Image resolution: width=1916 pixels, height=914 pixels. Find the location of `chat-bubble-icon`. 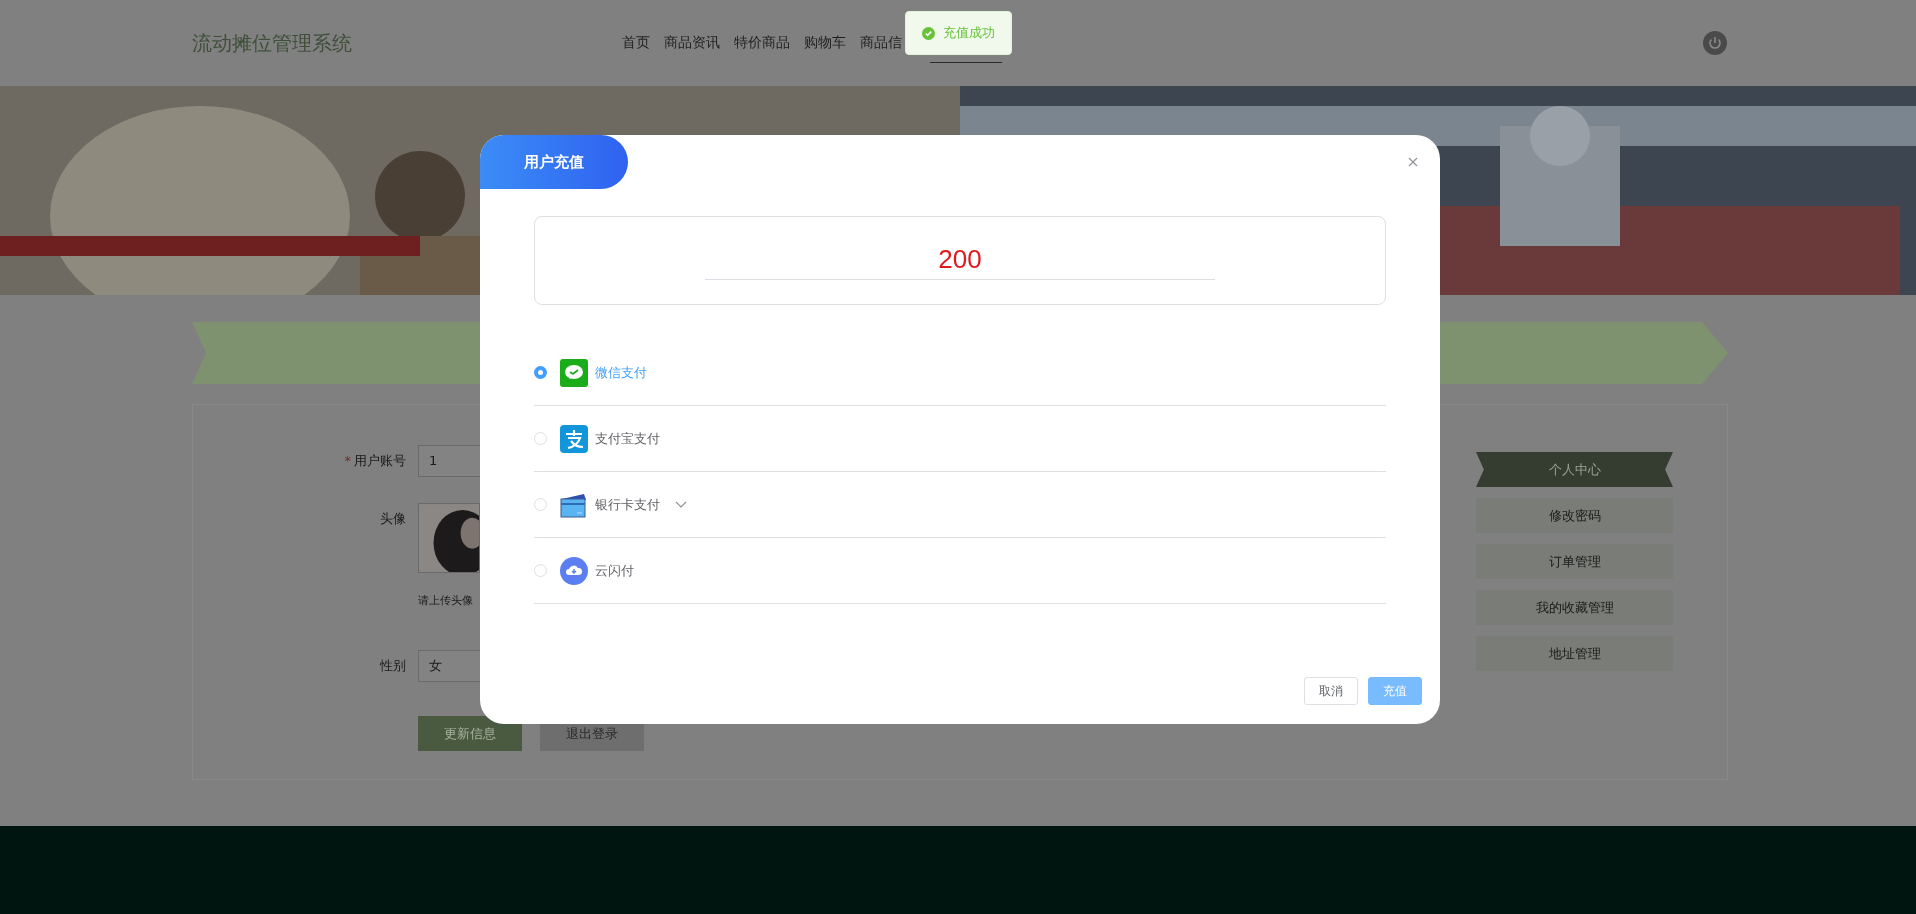

chat-bubble-icon is located at coordinates (574, 372).